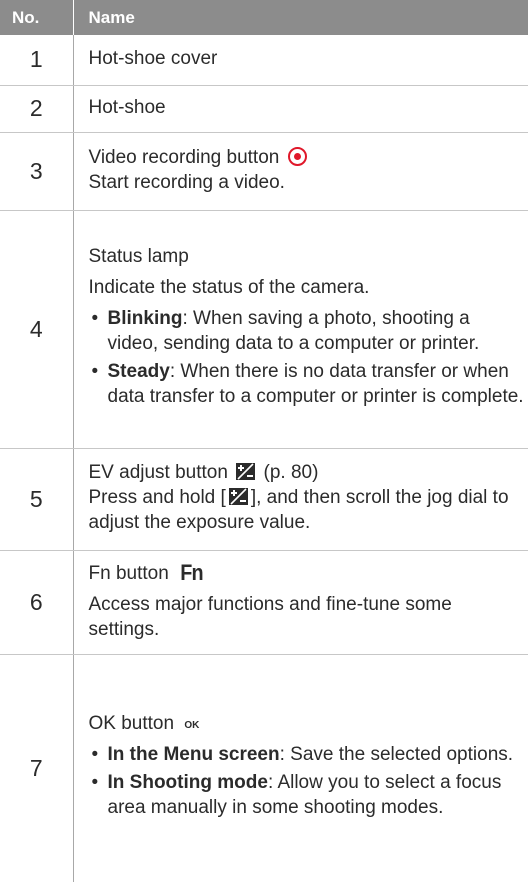 This screenshot has width=528, height=882. I want to click on table-row: 2 Hot-shoe, so click(264, 109).